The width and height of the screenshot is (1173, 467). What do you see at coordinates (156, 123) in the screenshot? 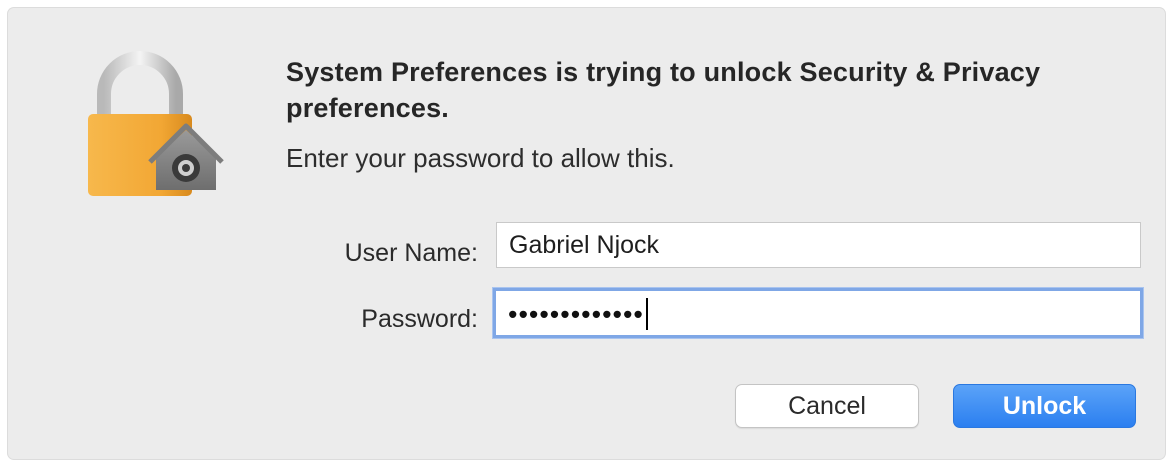
I see `lock-with-gear-icon` at bounding box center [156, 123].